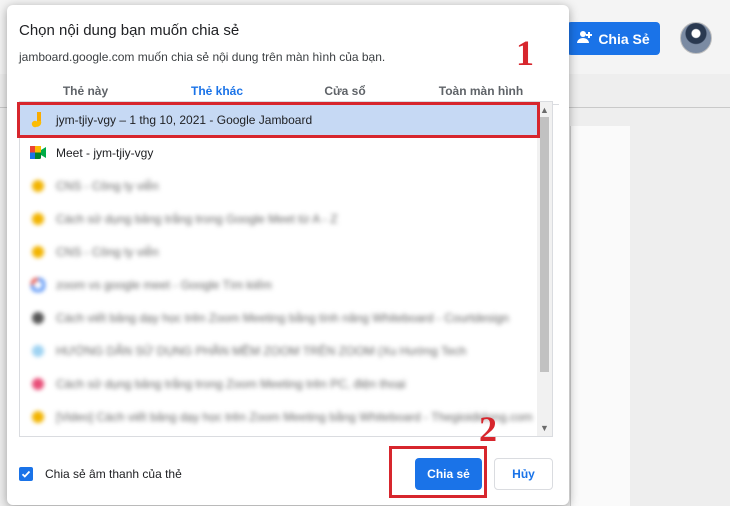 This screenshot has height=506, width=730. I want to click on scrollbar: ▲ ▼, so click(544, 269).